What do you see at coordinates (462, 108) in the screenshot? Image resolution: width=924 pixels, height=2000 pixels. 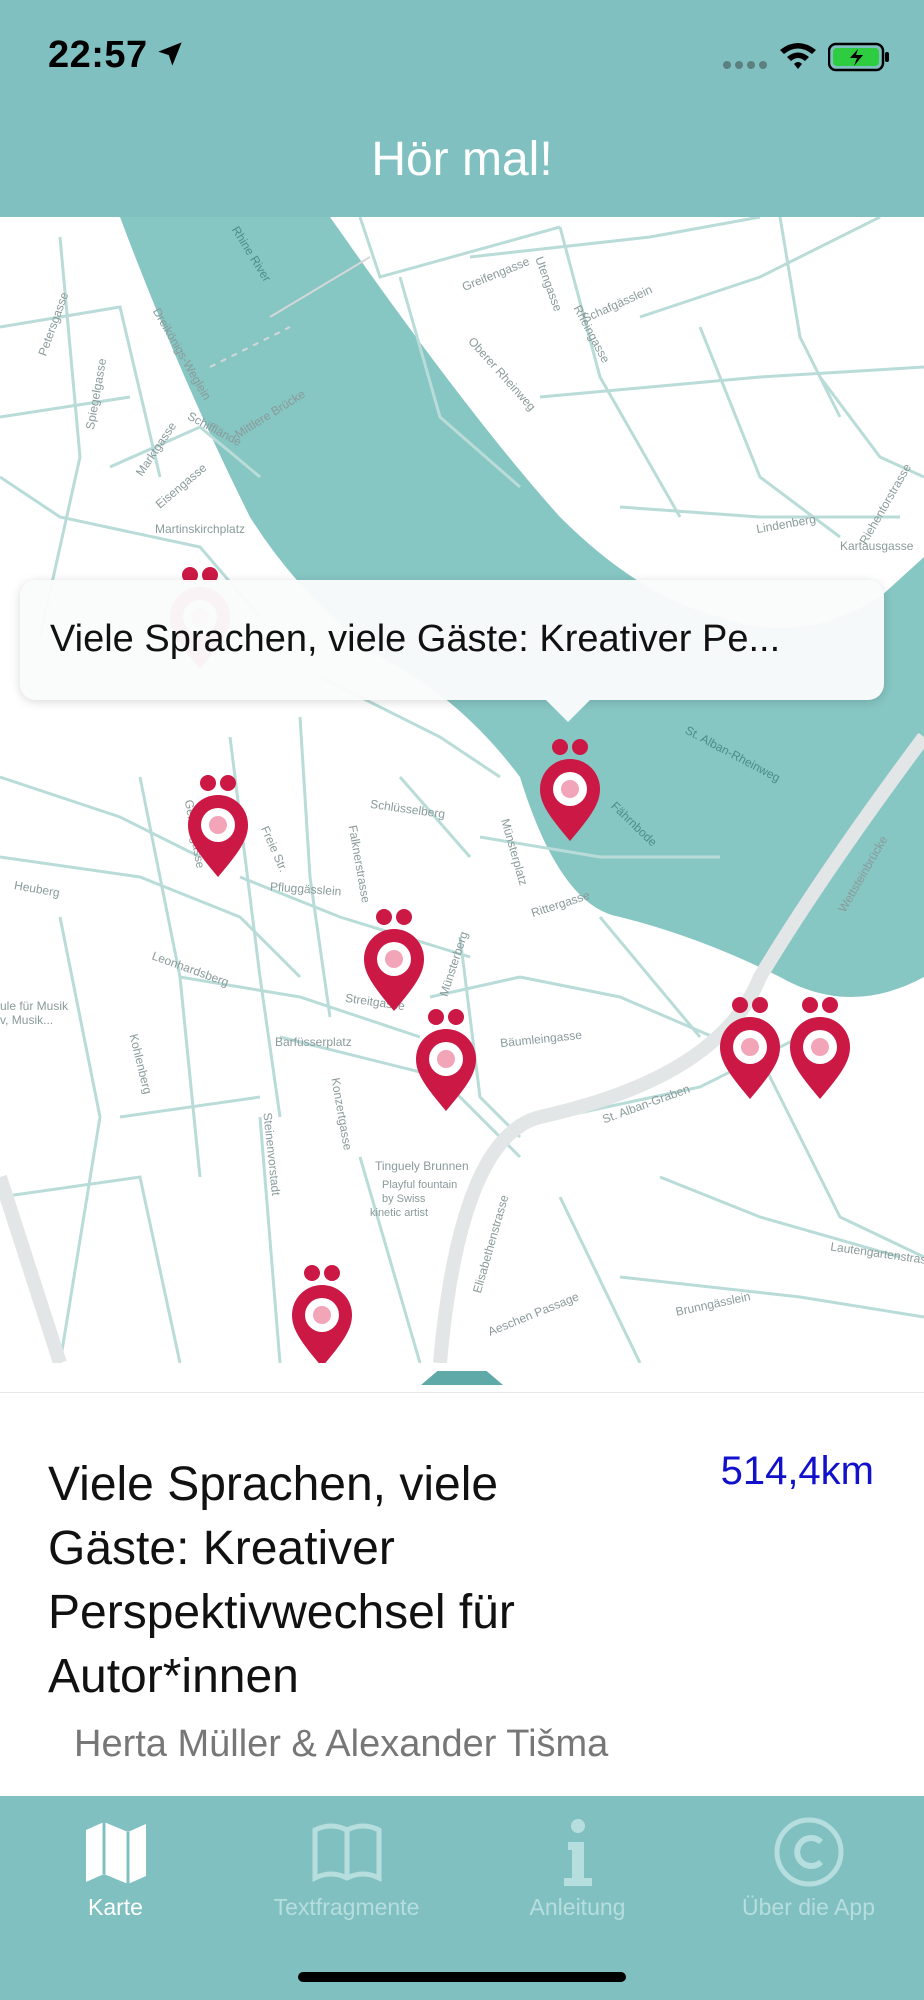 I see `navigation-header: 22:57 Hör mal!` at bounding box center [462, 108].